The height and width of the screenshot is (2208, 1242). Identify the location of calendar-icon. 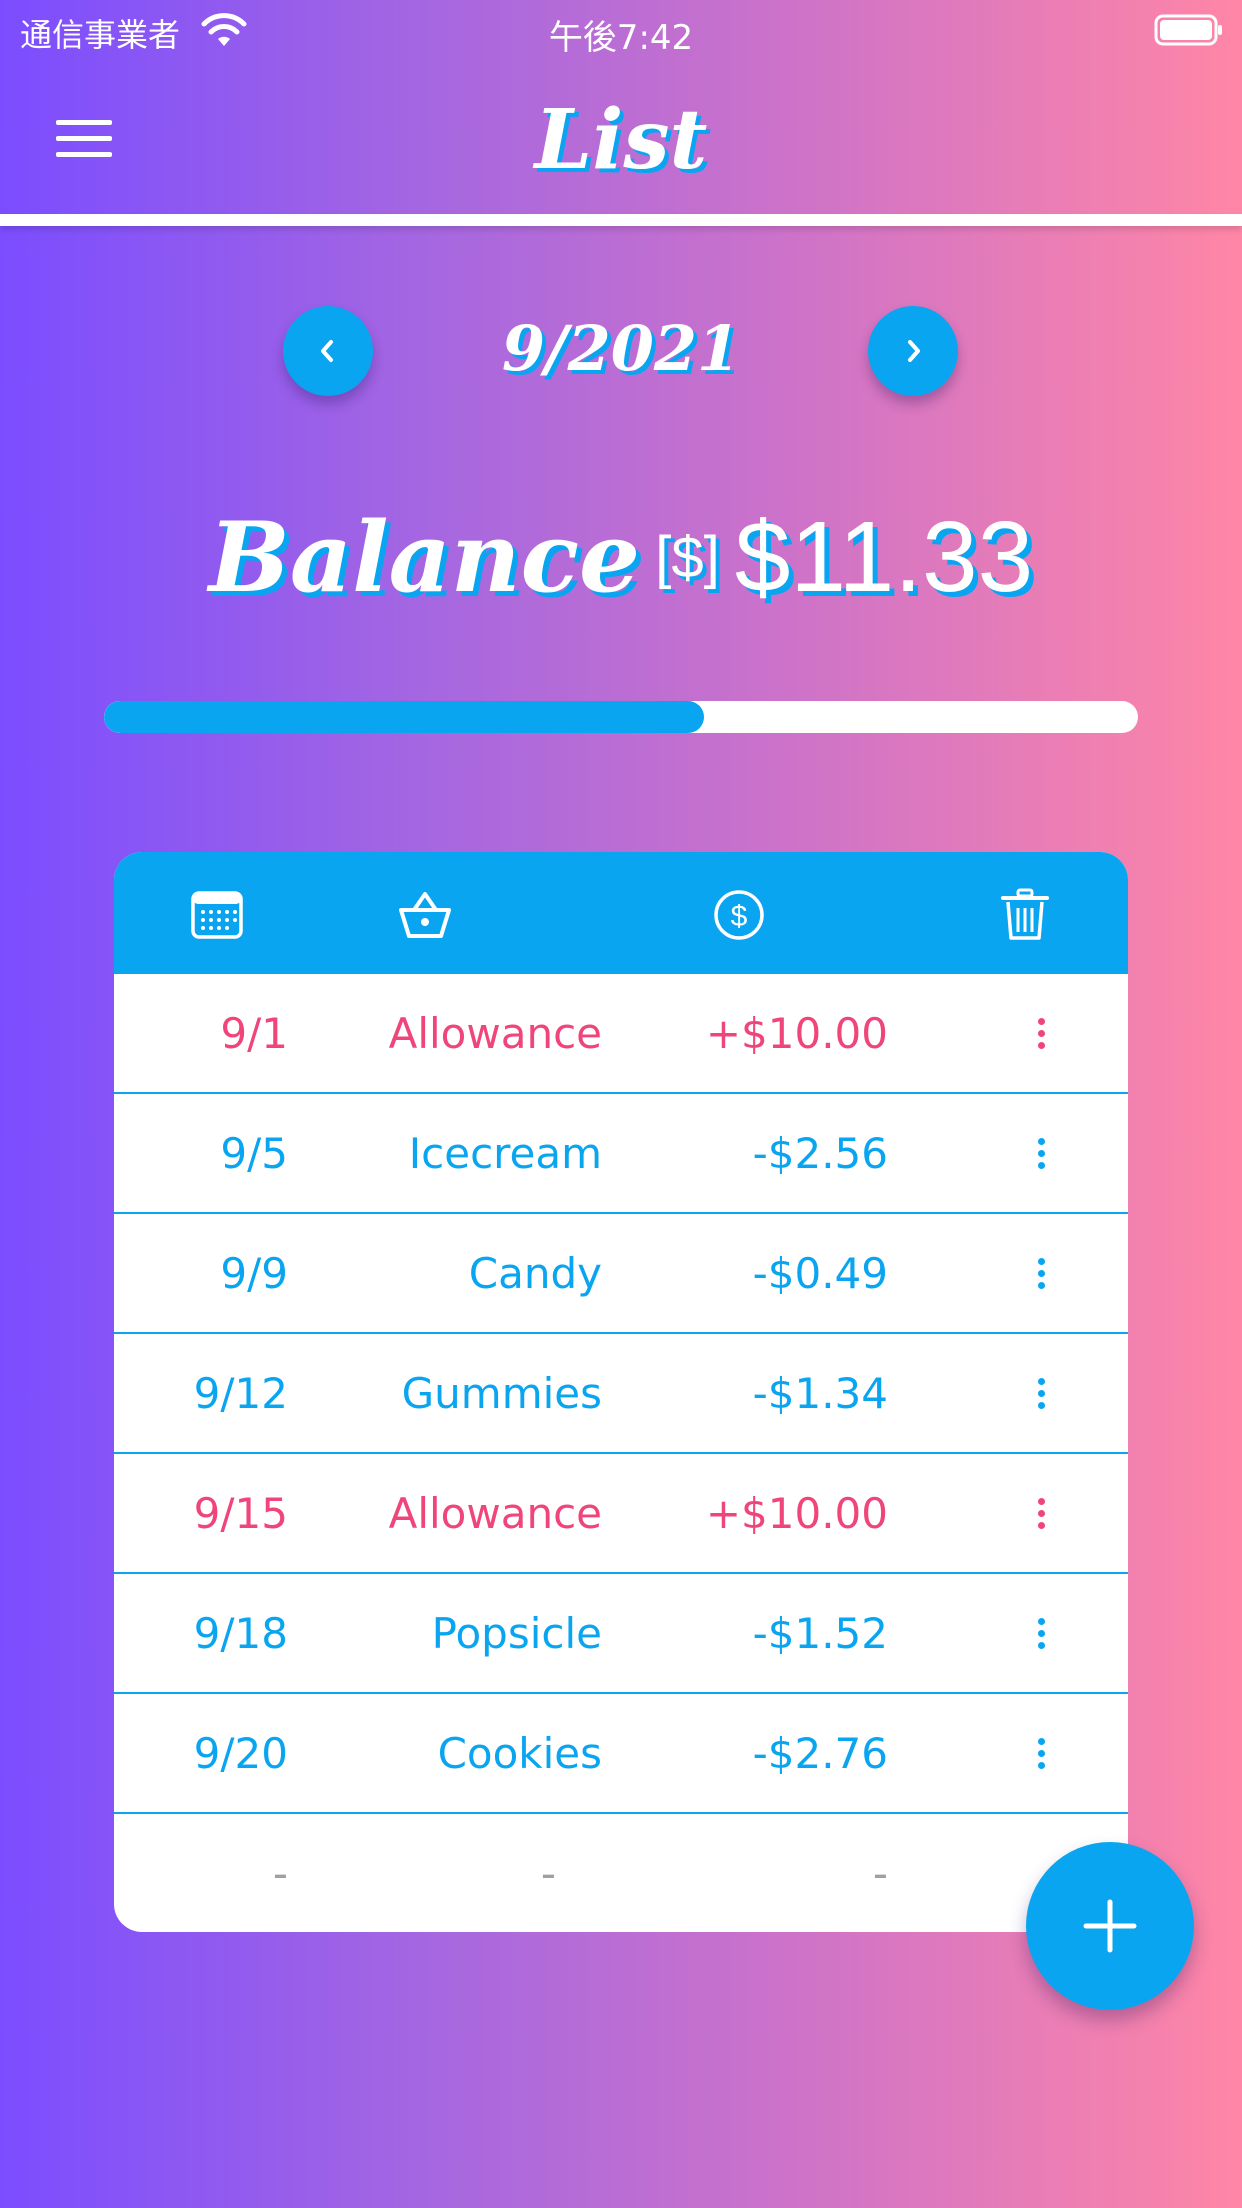
(217, 915).